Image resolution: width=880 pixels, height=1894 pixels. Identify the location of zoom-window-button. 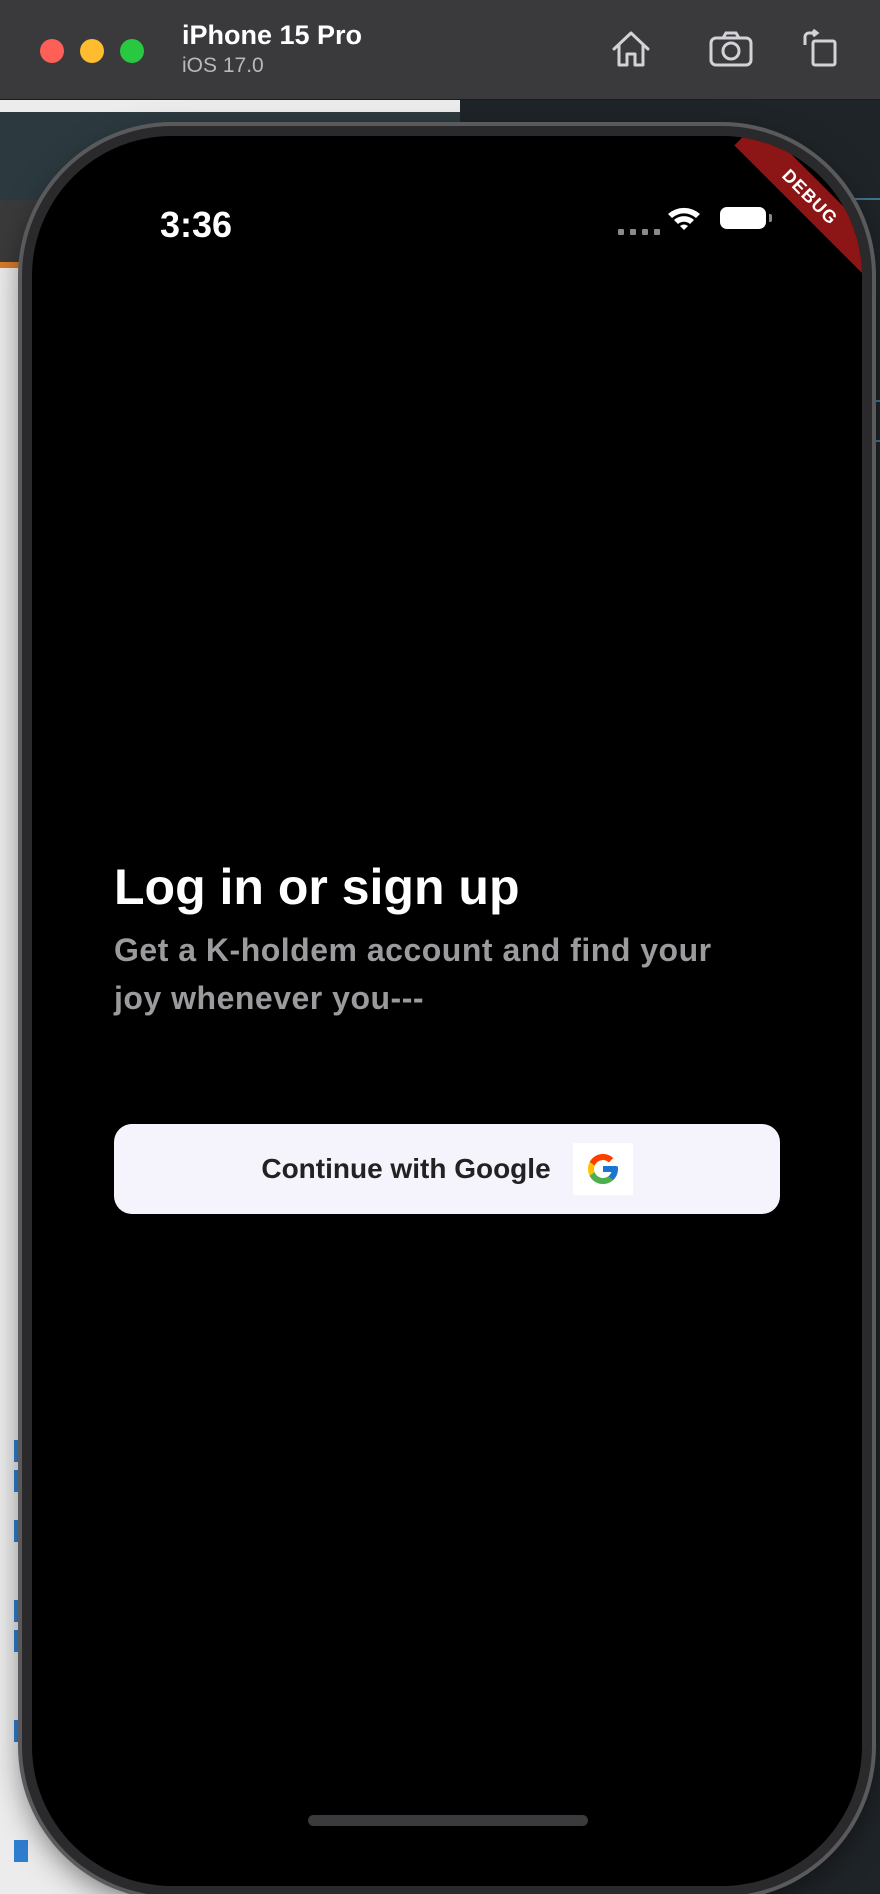
(132, 51).